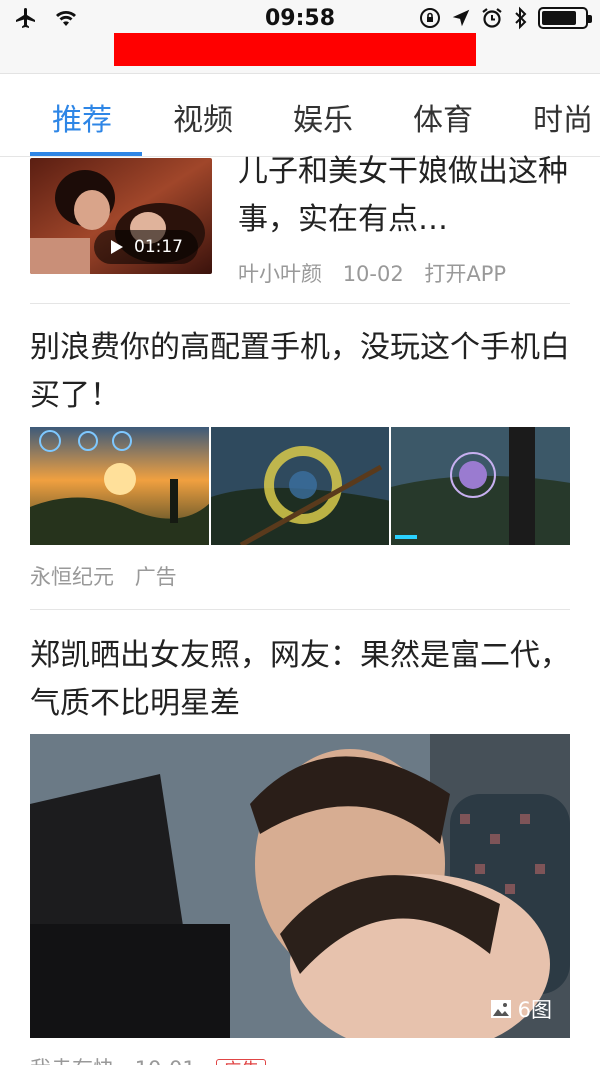  Describe the element at coordinates (505, 18) in the screenshot. I see `status-right` at that location.